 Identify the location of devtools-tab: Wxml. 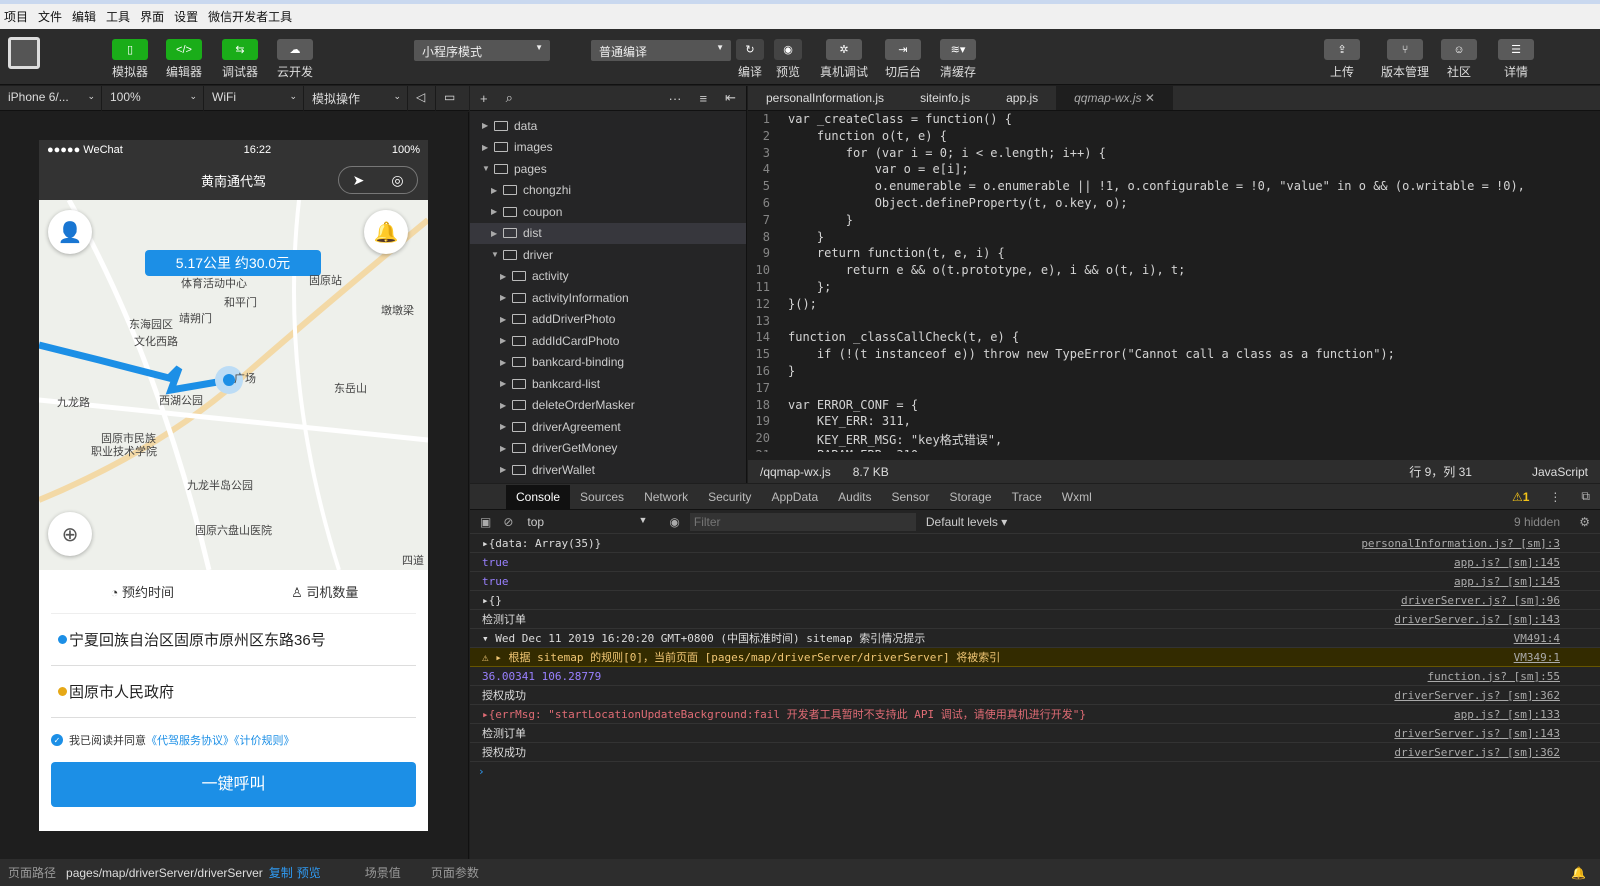
(1077, 497).